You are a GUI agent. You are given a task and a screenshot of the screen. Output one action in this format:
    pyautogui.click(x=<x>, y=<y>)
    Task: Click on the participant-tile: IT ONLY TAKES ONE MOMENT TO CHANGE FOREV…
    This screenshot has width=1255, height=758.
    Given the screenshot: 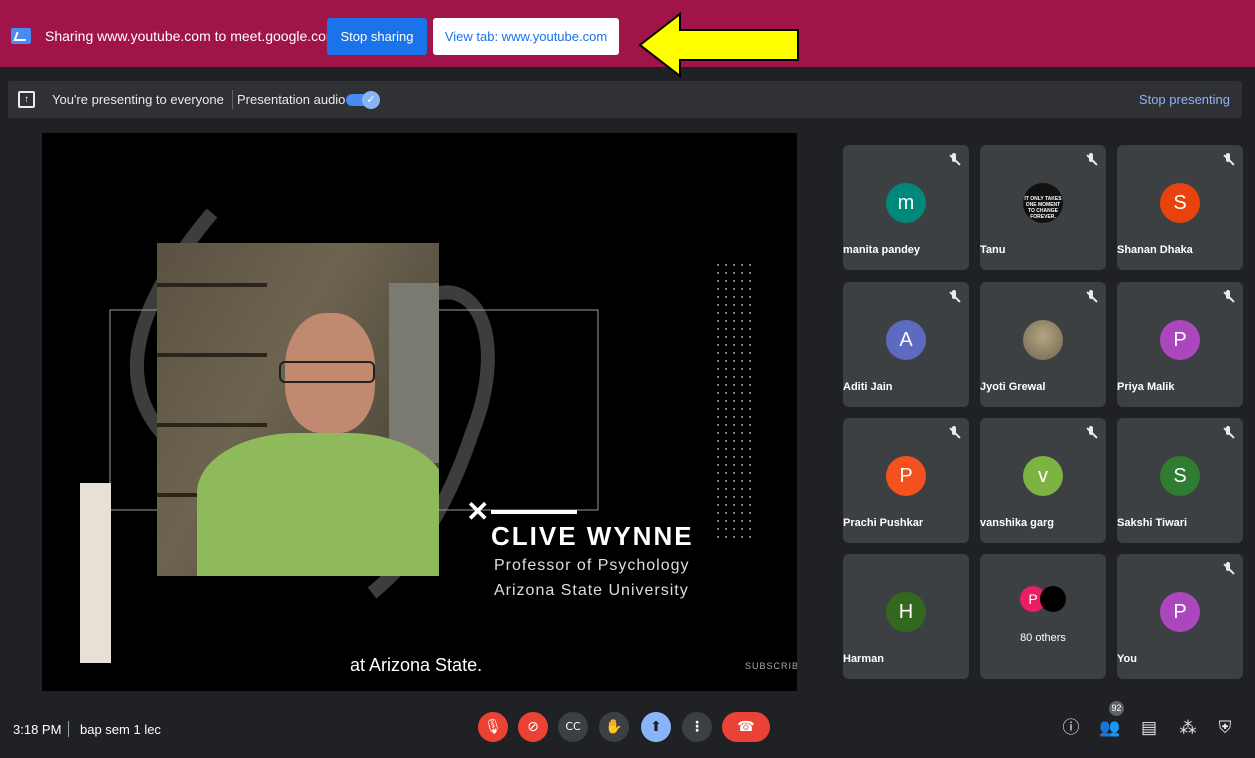 What is the action you would take?
    pyautogui.click(x=1043, y=207)
    